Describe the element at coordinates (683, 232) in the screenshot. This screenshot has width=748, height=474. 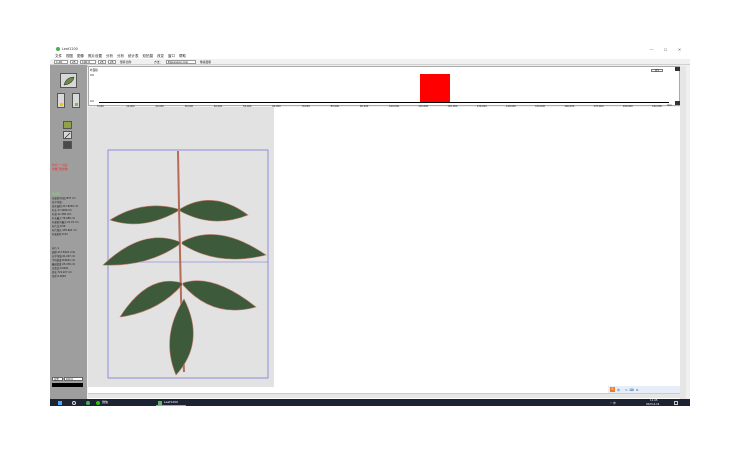
I see `vertical-scrollbar` at that location.